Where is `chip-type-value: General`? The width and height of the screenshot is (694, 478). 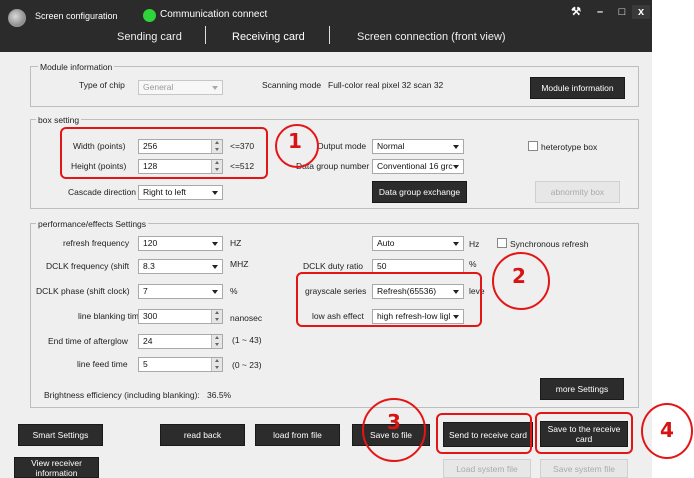 chip-type-value: General is located at coordinates (158, 87).